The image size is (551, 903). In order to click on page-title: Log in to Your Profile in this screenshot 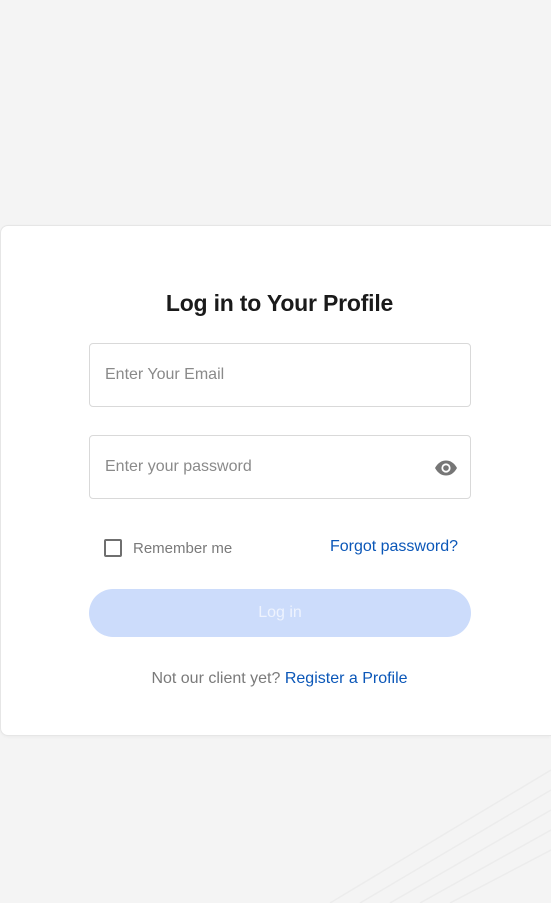, I will do `click(279, 303)`.